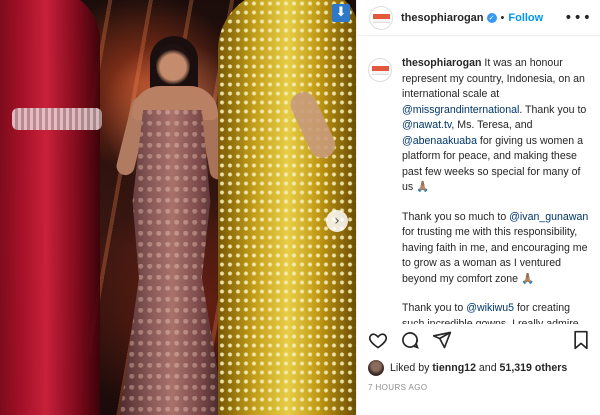  I want to click on post-timestamp: 7 HOURS AGO, so click(398, 387).